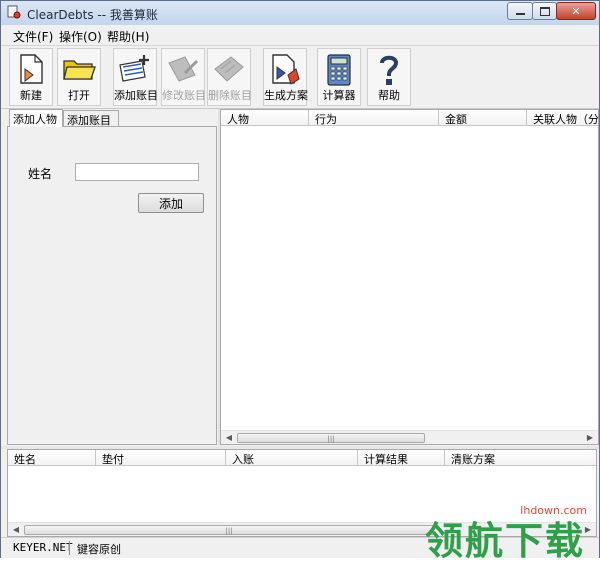  What do you see at coordinates (33, 36) in the screenshot?
I see `menu-file: 文件(F)` at bounding box center [33, 36].